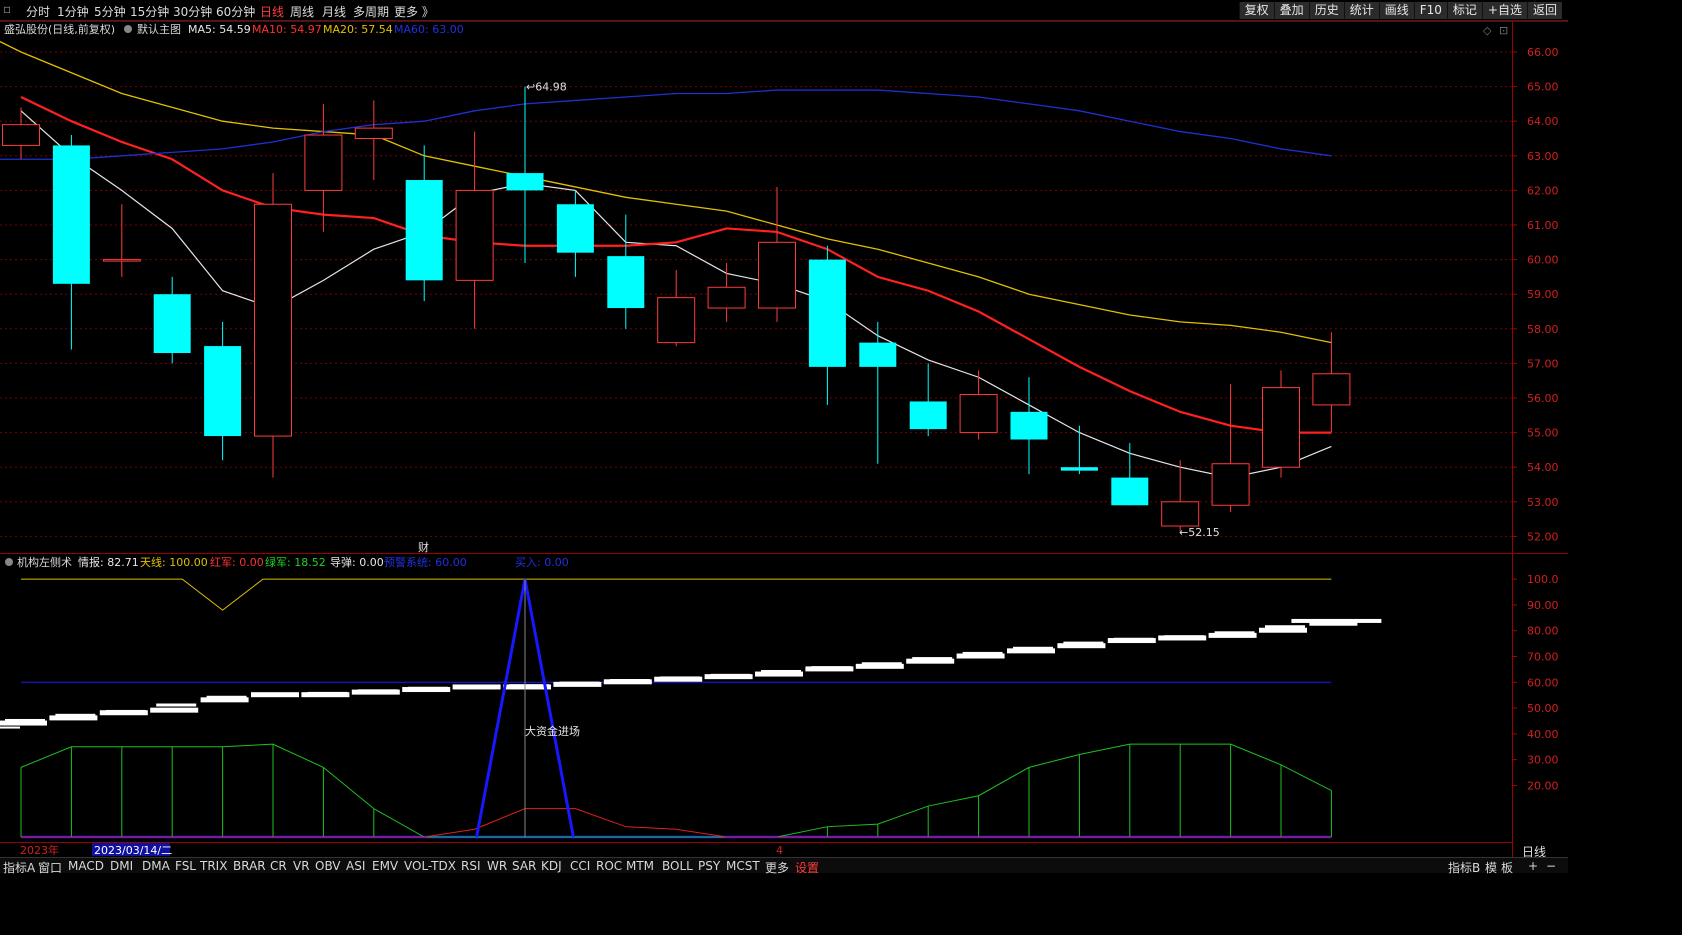 This screenshot has height=935, width=1682. What do you see at coordinates (1256, 10) in the screenshot?
I see `fuquan-button: 复权` at bounding box center [1256, 10].